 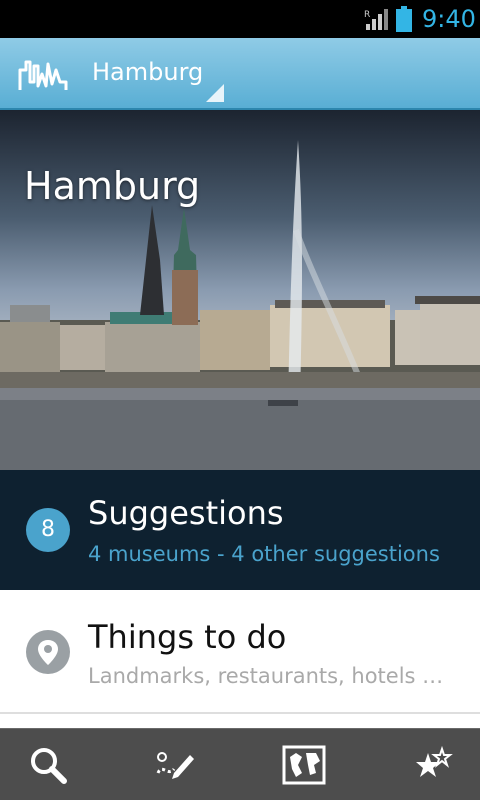 What do you see at coordinates (449, 19) in the screenshot?
I see `clock: 9:40` at bounding box center [449, 19].